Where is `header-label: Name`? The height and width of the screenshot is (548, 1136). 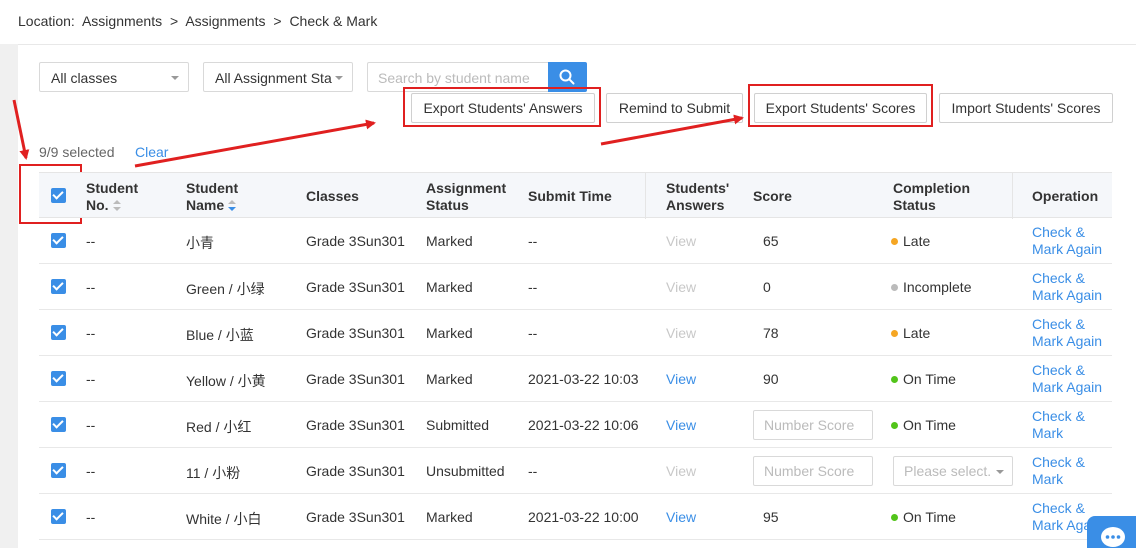
header-label: Name is located at coordinates (205, 205).